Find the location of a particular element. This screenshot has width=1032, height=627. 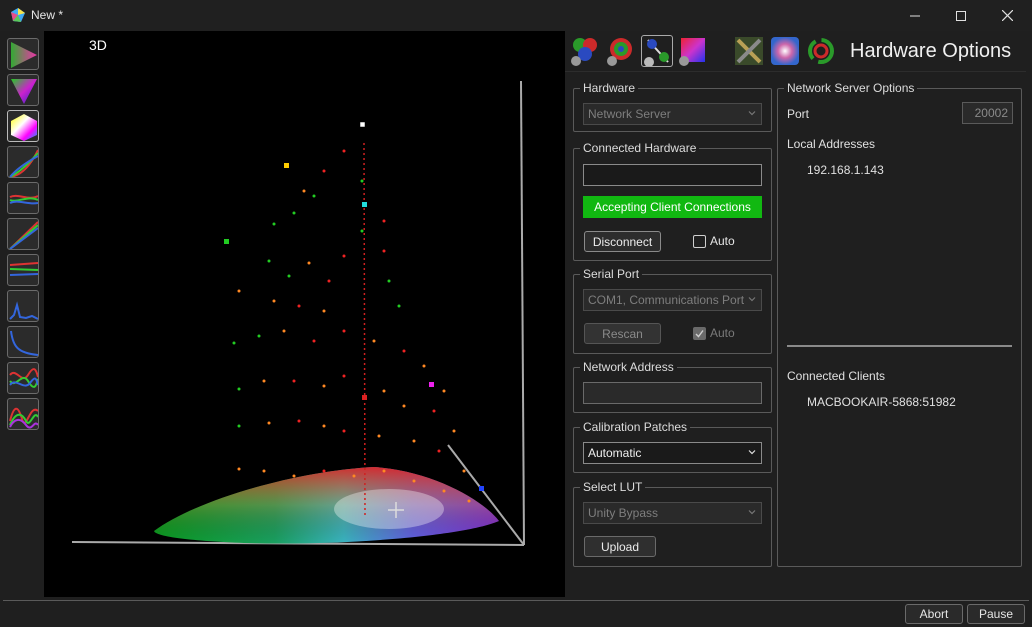

tab-hardware-settings is located at coordinates (657, 51).